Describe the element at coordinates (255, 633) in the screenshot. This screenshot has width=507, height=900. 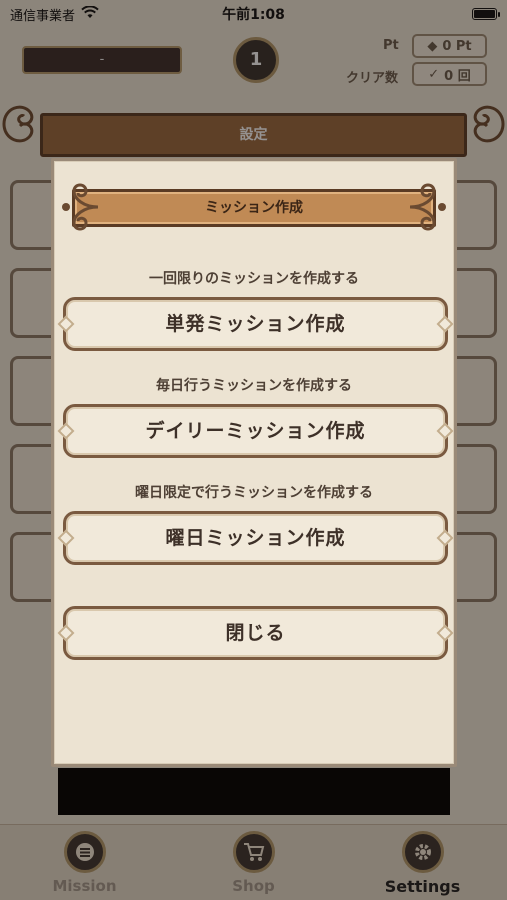
I see `close-button: 閉じる` at that location.